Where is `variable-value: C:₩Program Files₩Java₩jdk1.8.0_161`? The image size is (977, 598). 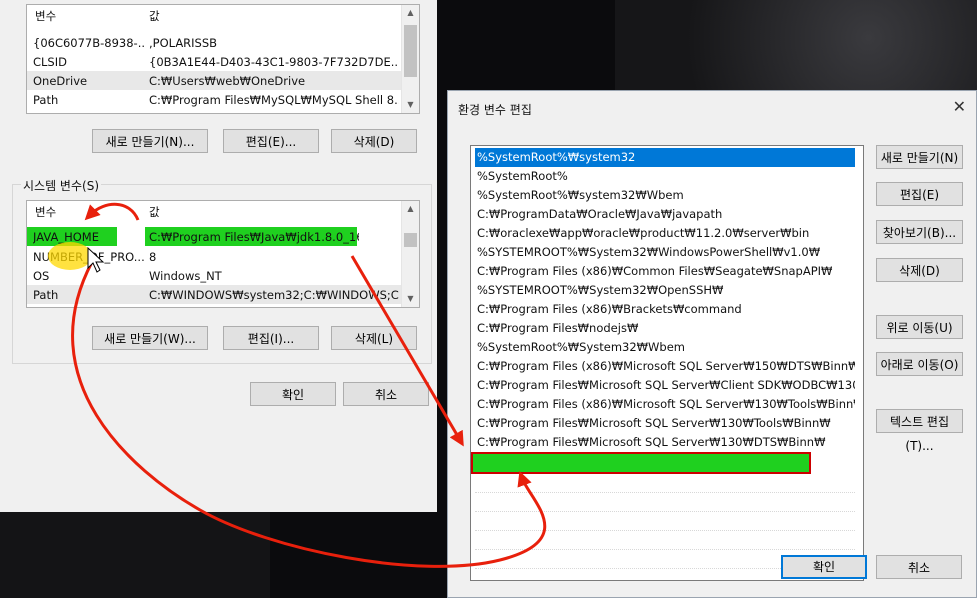
variable-value: C:₩Program Files₩Java₩jdk1.8.0_161 is located at coordinates (254, 237).